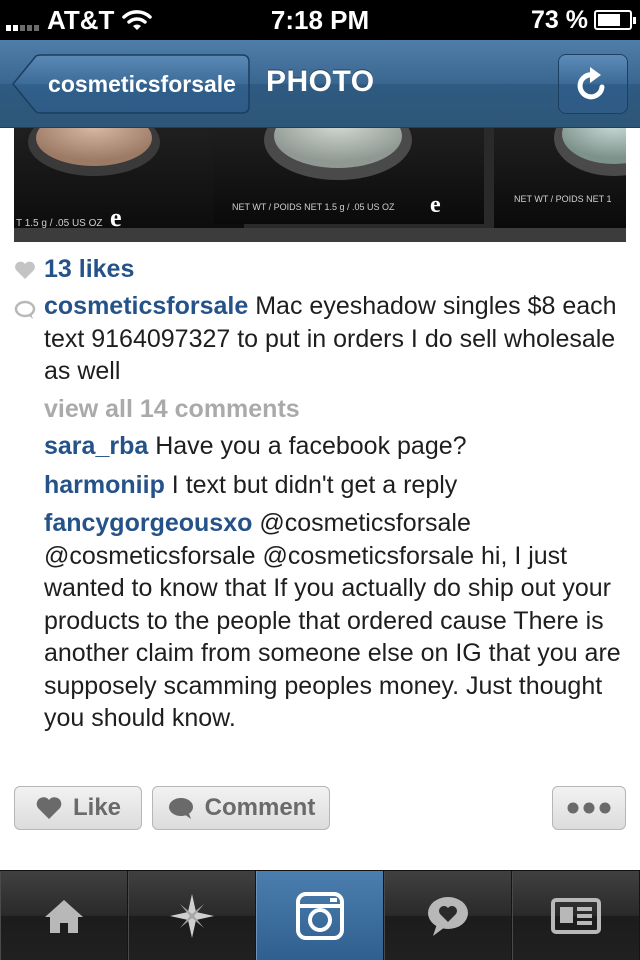  I want to click on comment-button-label: Comment, so click(260, 807).